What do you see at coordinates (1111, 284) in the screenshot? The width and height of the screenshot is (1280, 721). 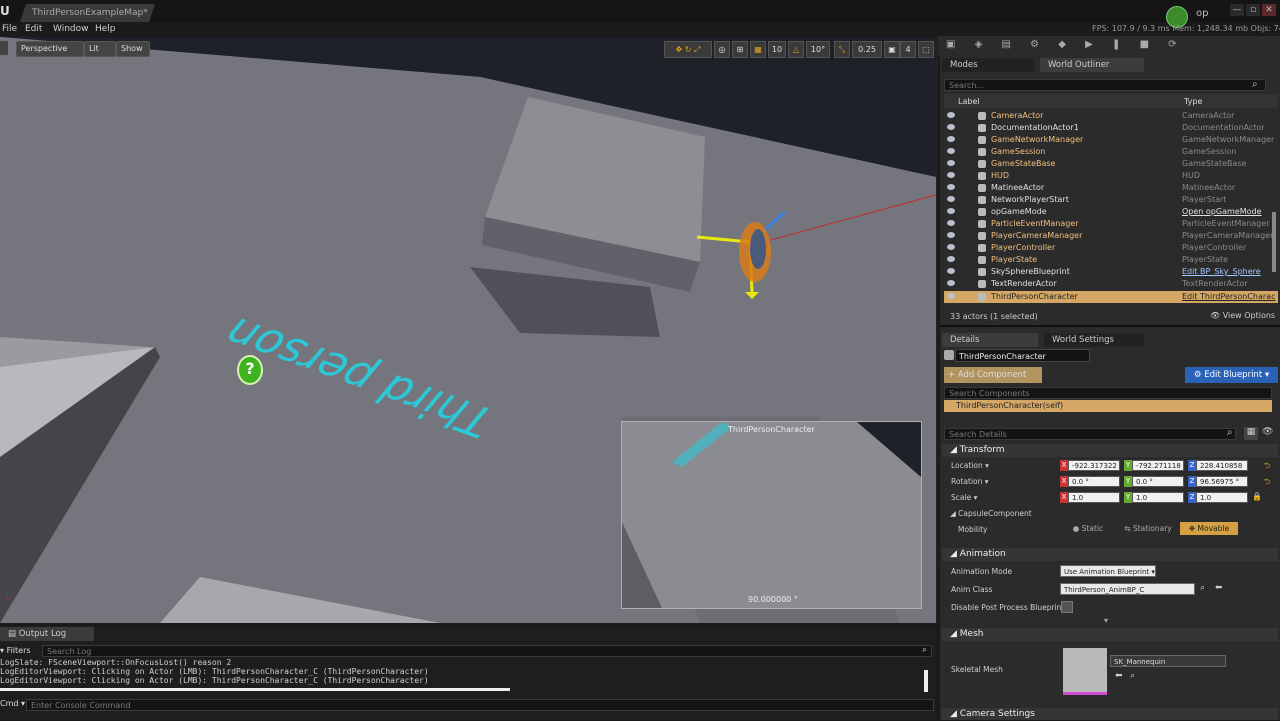 I see `list-item: TextRenderActor TextRenderActor` at bounding box center [1111, 284].